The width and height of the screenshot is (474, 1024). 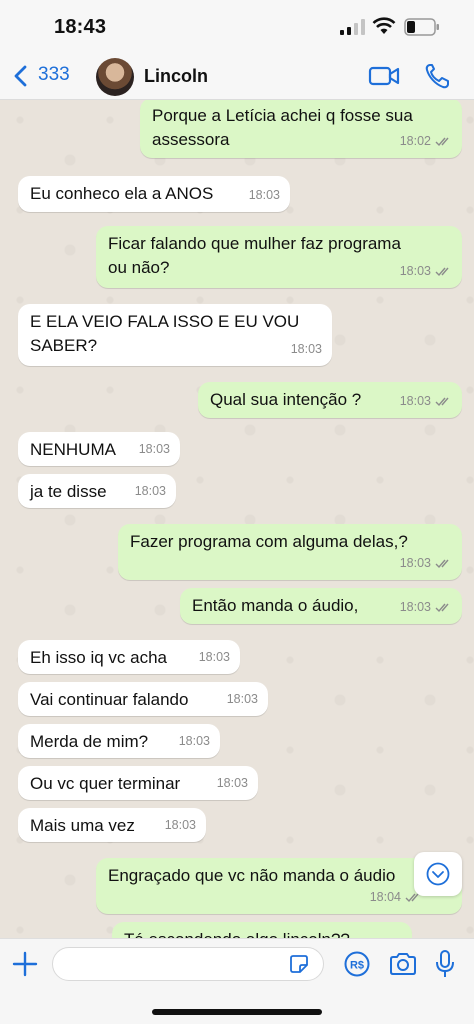 What do you see at coordinates (122, 193) in the screenshot?
I see `message-text: Eu conheco ela a ANOS` at bounding box center [122, 193].